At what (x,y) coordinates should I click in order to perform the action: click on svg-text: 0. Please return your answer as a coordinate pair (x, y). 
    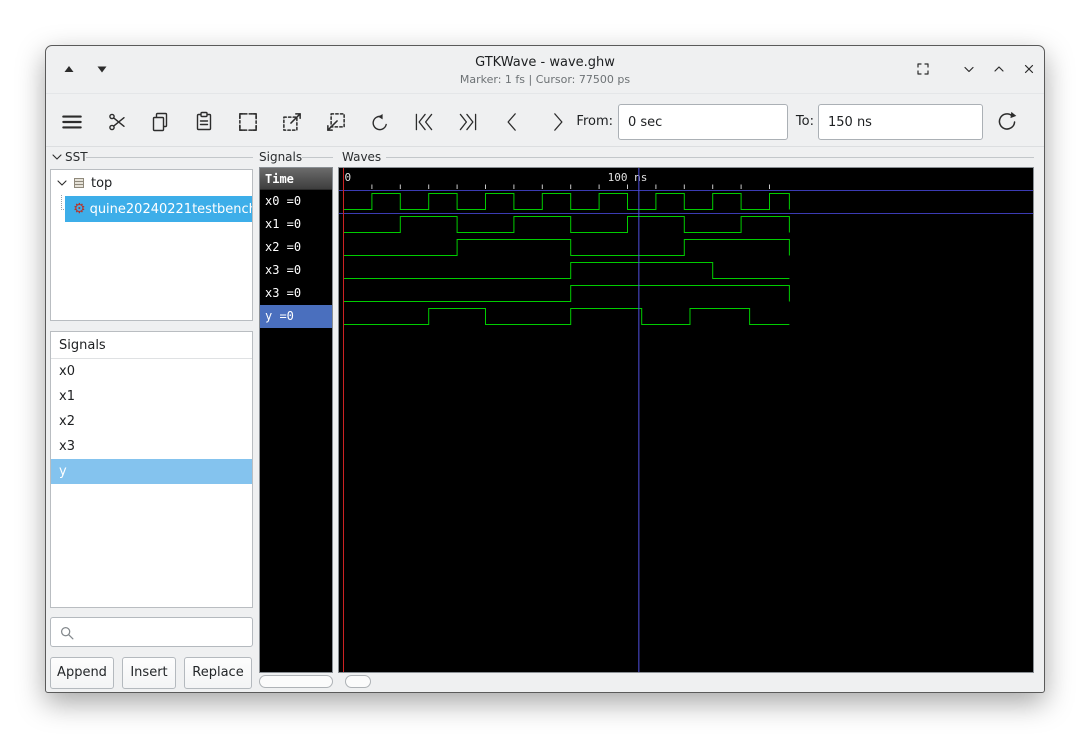
    Looking at the image, I should click on (348, 177).